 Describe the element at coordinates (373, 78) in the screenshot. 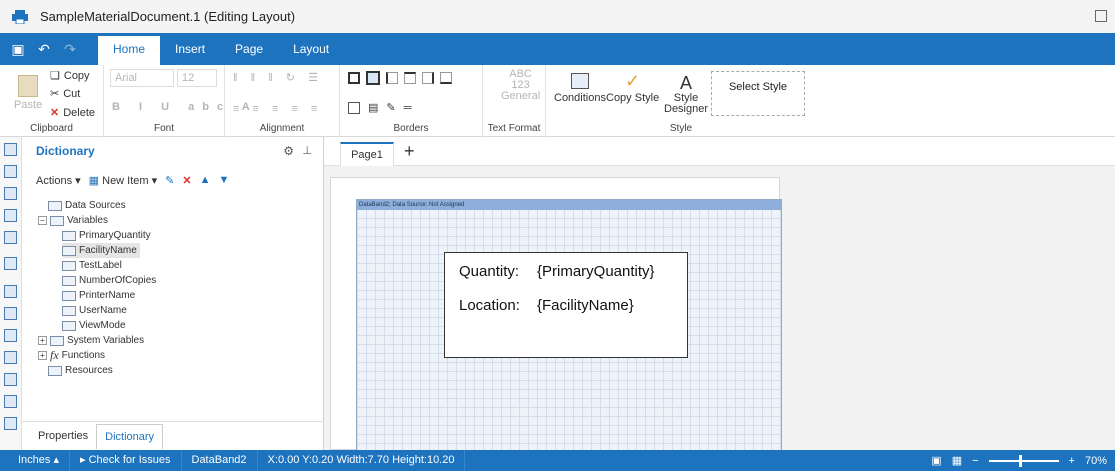

I see `border-outer-icon` at that location.